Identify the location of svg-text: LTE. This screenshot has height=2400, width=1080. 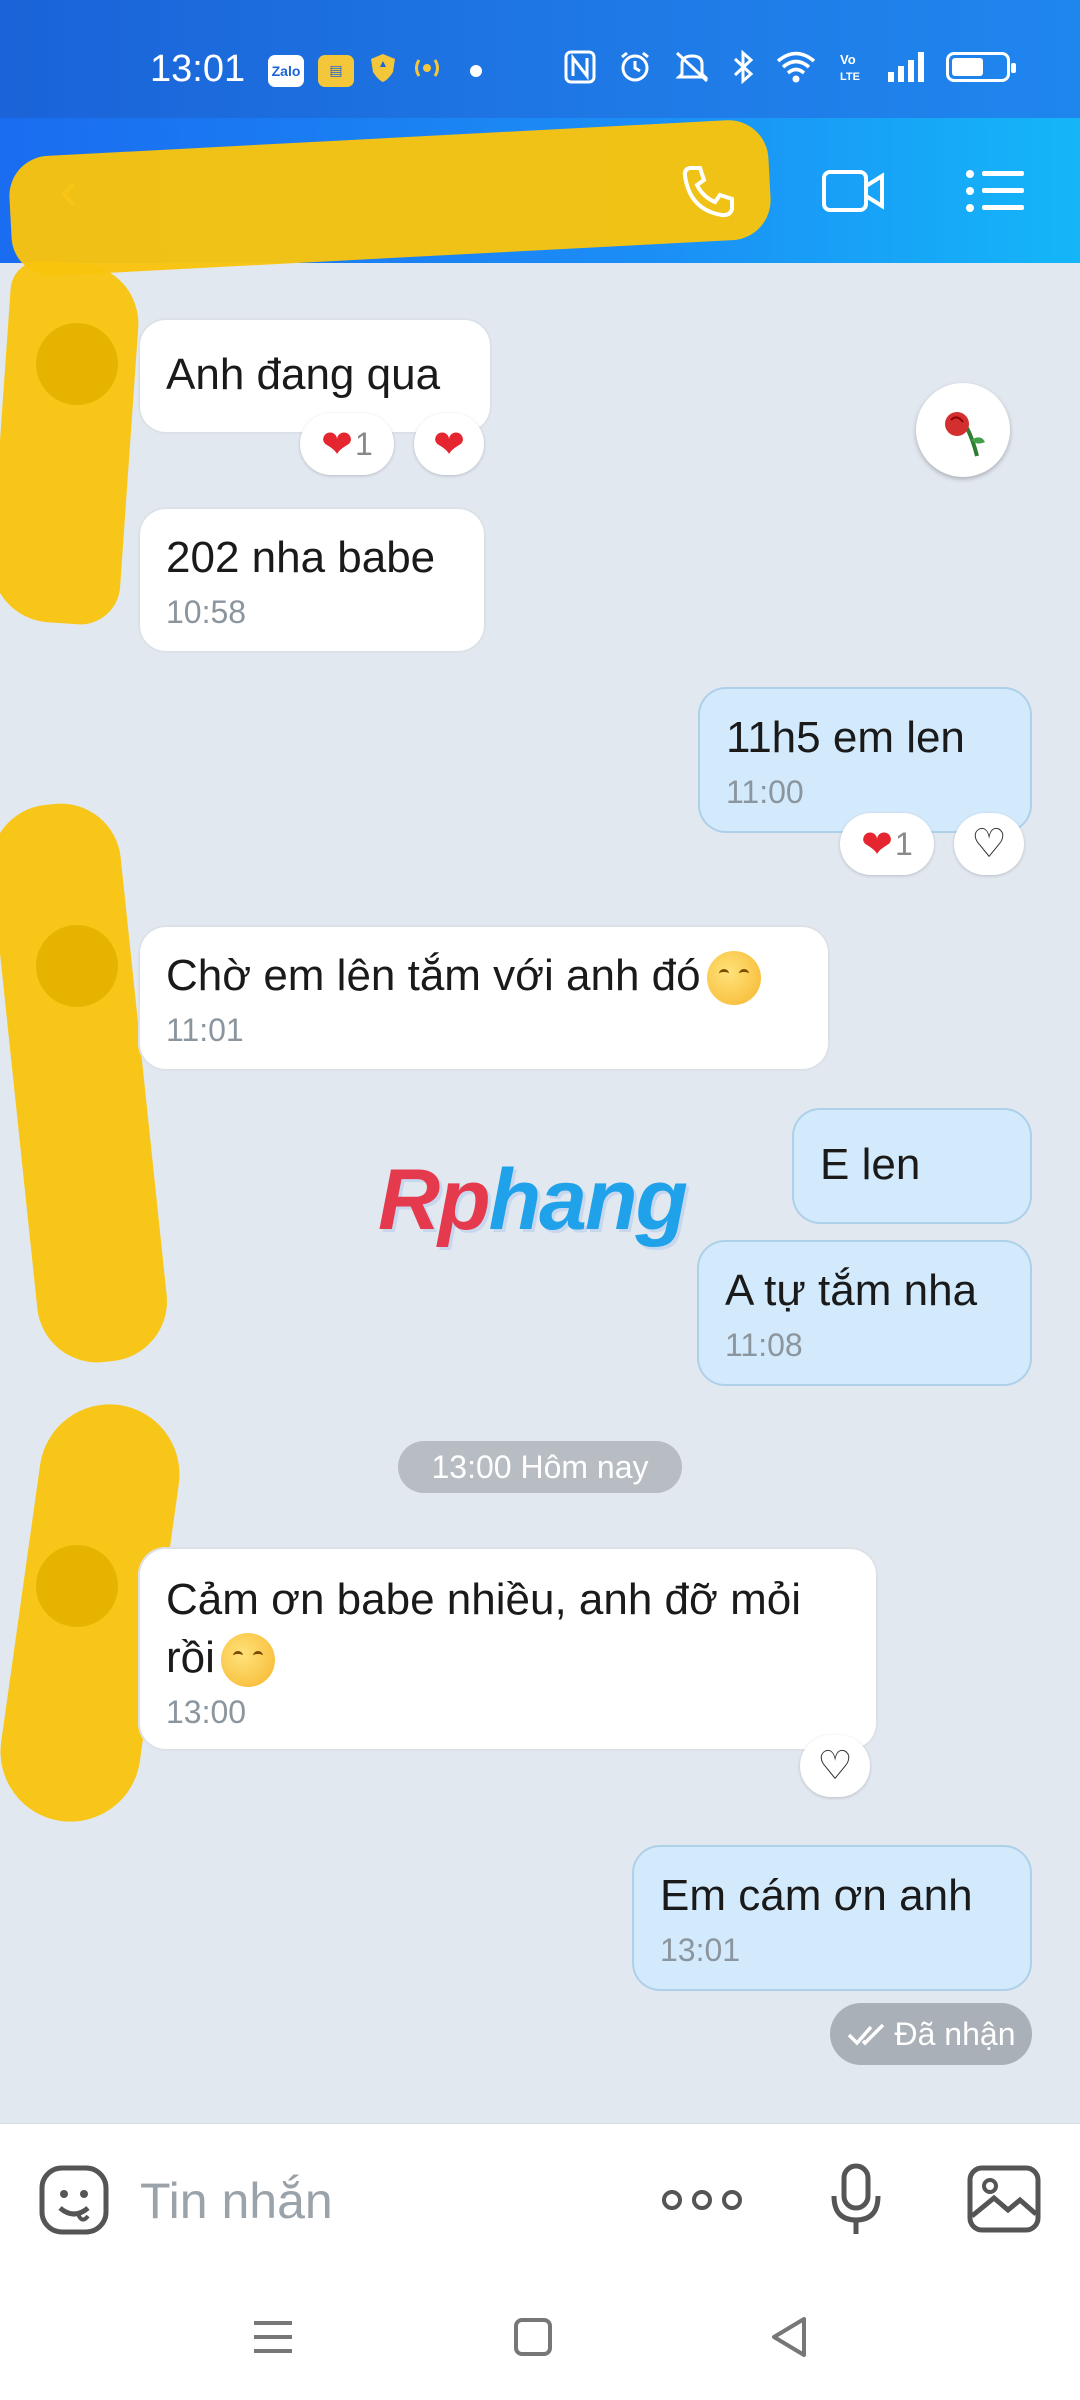
(850, 77).